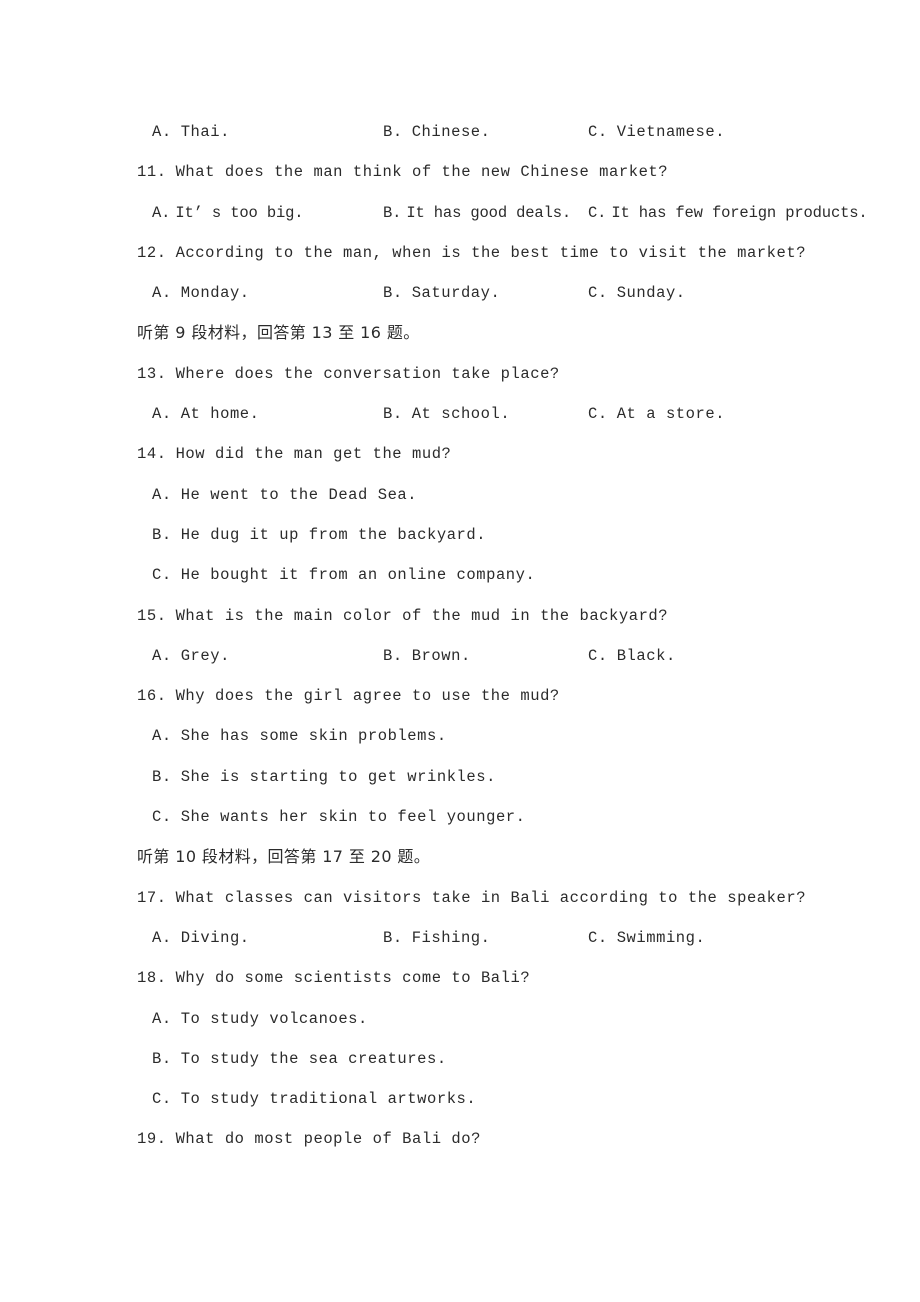 This screenshot has height=1302, width=920. Describe the element at coordinates (215, 937) in the screenshot. I see `option-text: Diving.` at that location.